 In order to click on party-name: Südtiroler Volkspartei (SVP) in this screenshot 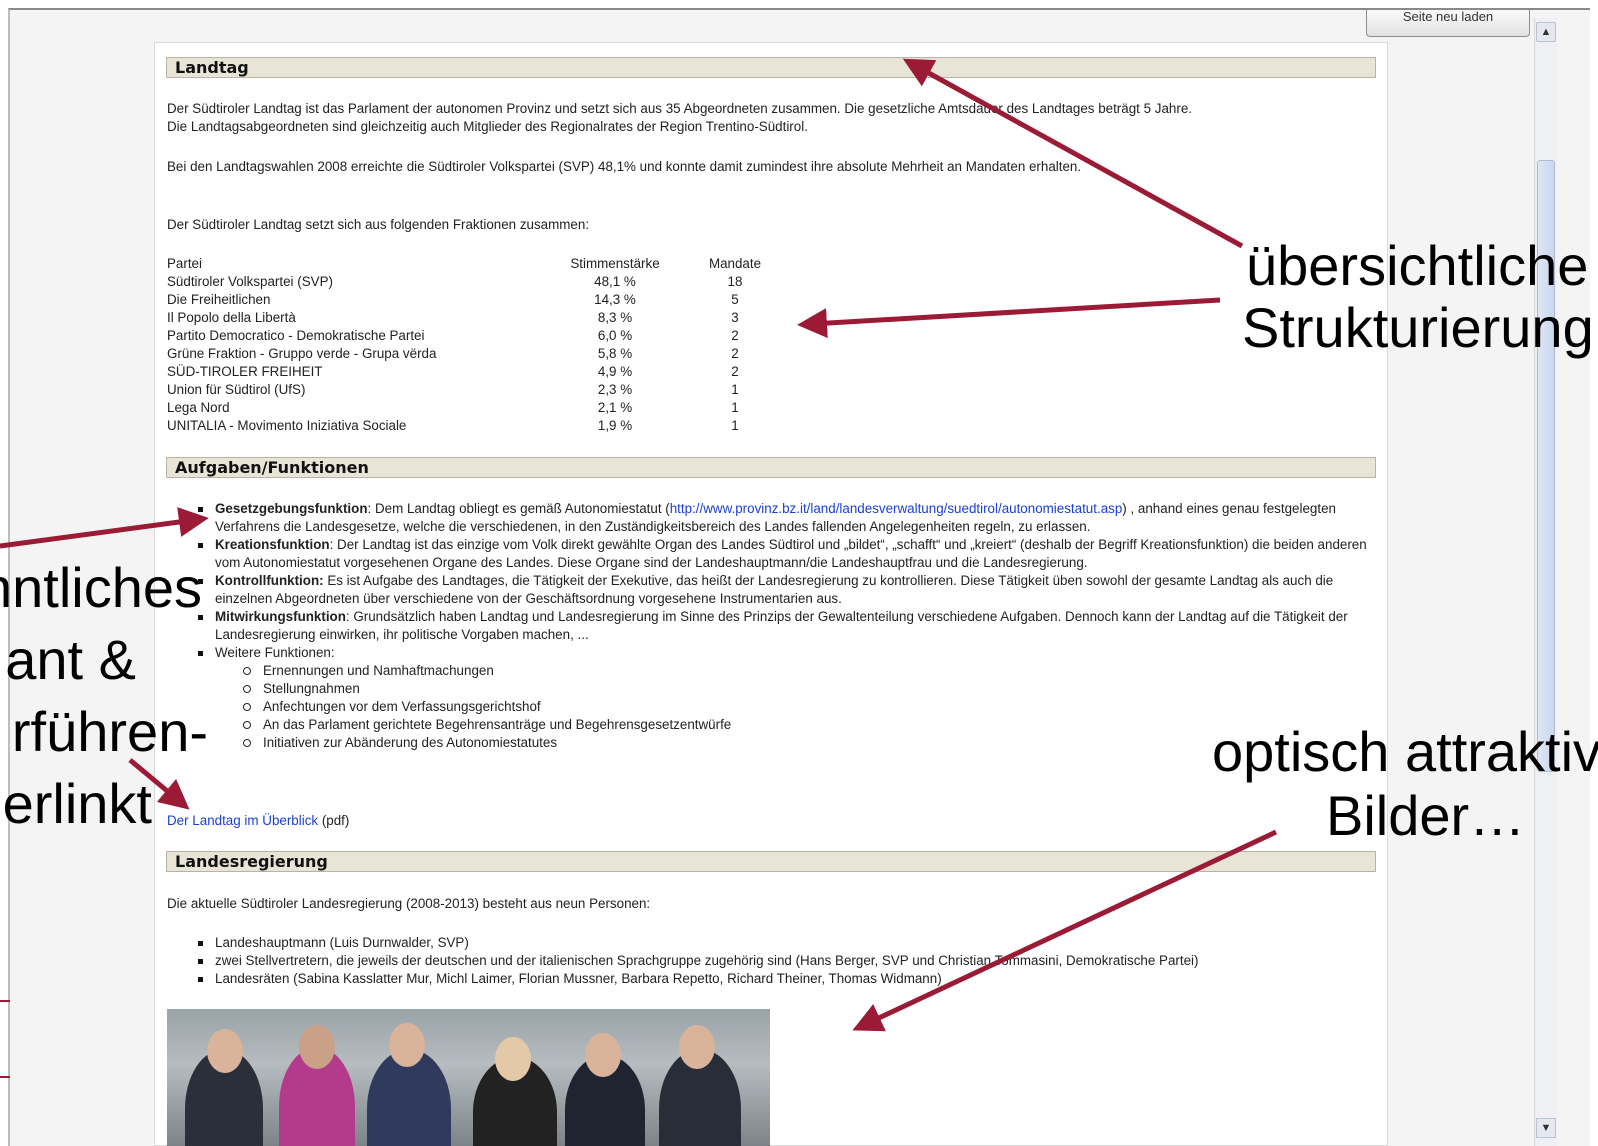, I will do `click(250, 281)`.